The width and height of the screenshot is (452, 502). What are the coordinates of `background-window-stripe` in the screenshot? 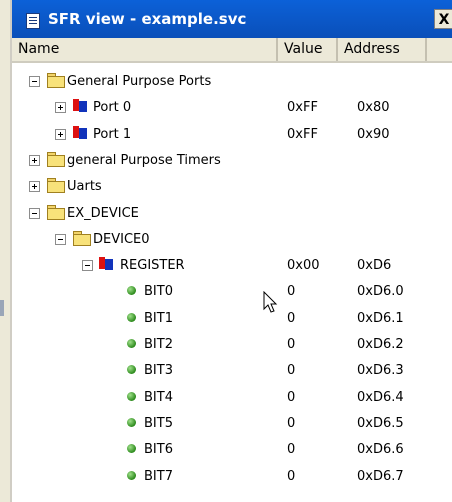 It's located at (2, 308).